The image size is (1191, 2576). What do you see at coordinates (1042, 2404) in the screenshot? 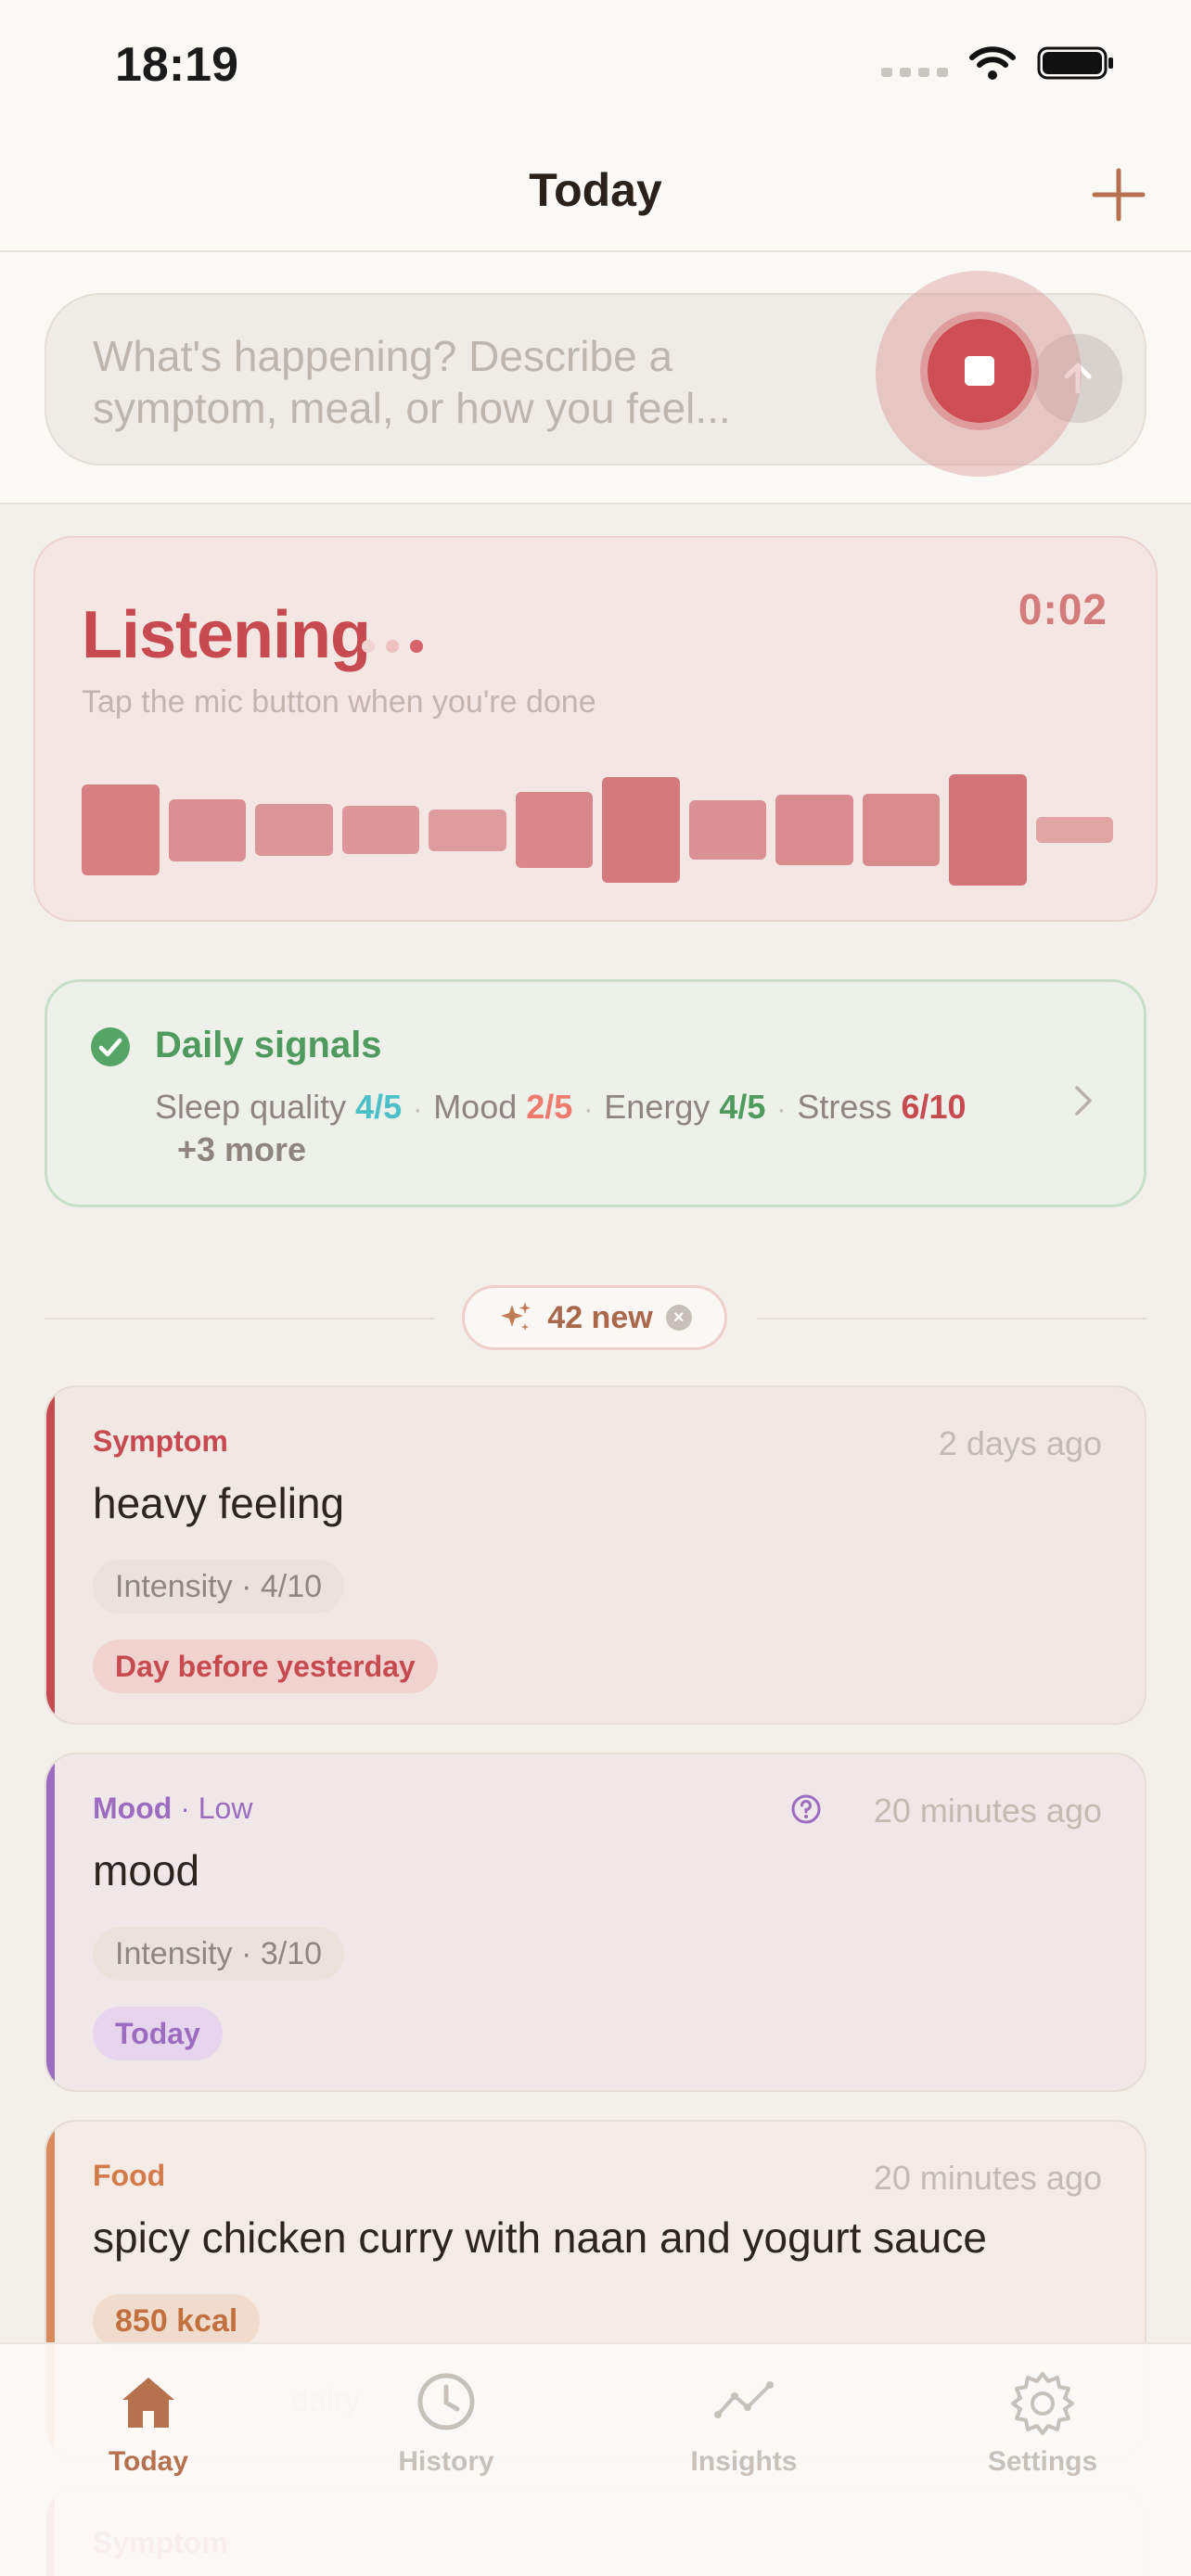
I see `gear-icon` at bounding box center [1042, 2404].